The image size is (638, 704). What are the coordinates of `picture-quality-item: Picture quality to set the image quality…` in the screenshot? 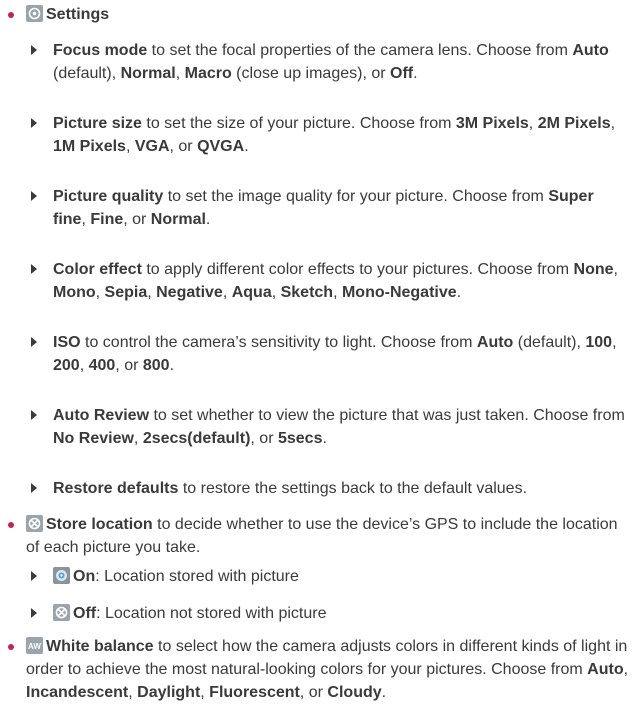 It's located at (330, 208).